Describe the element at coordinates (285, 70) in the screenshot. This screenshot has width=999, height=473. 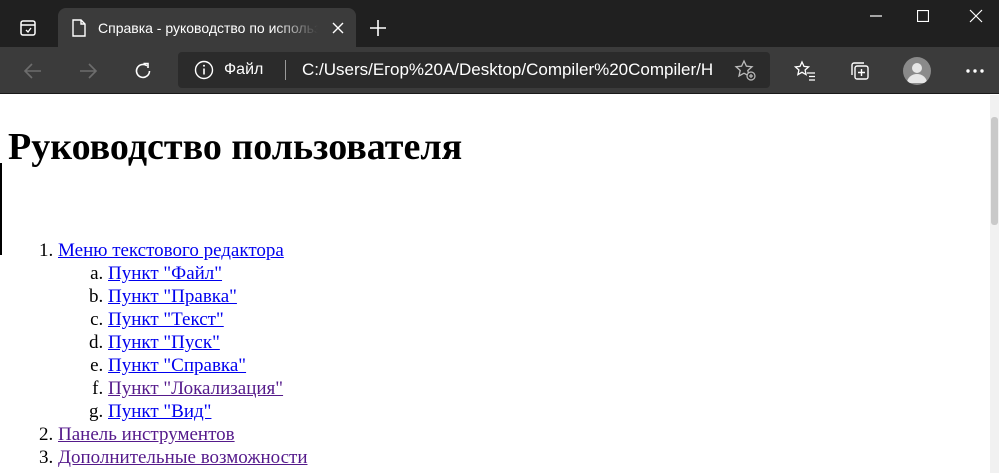
I see `address-separator` at that location.